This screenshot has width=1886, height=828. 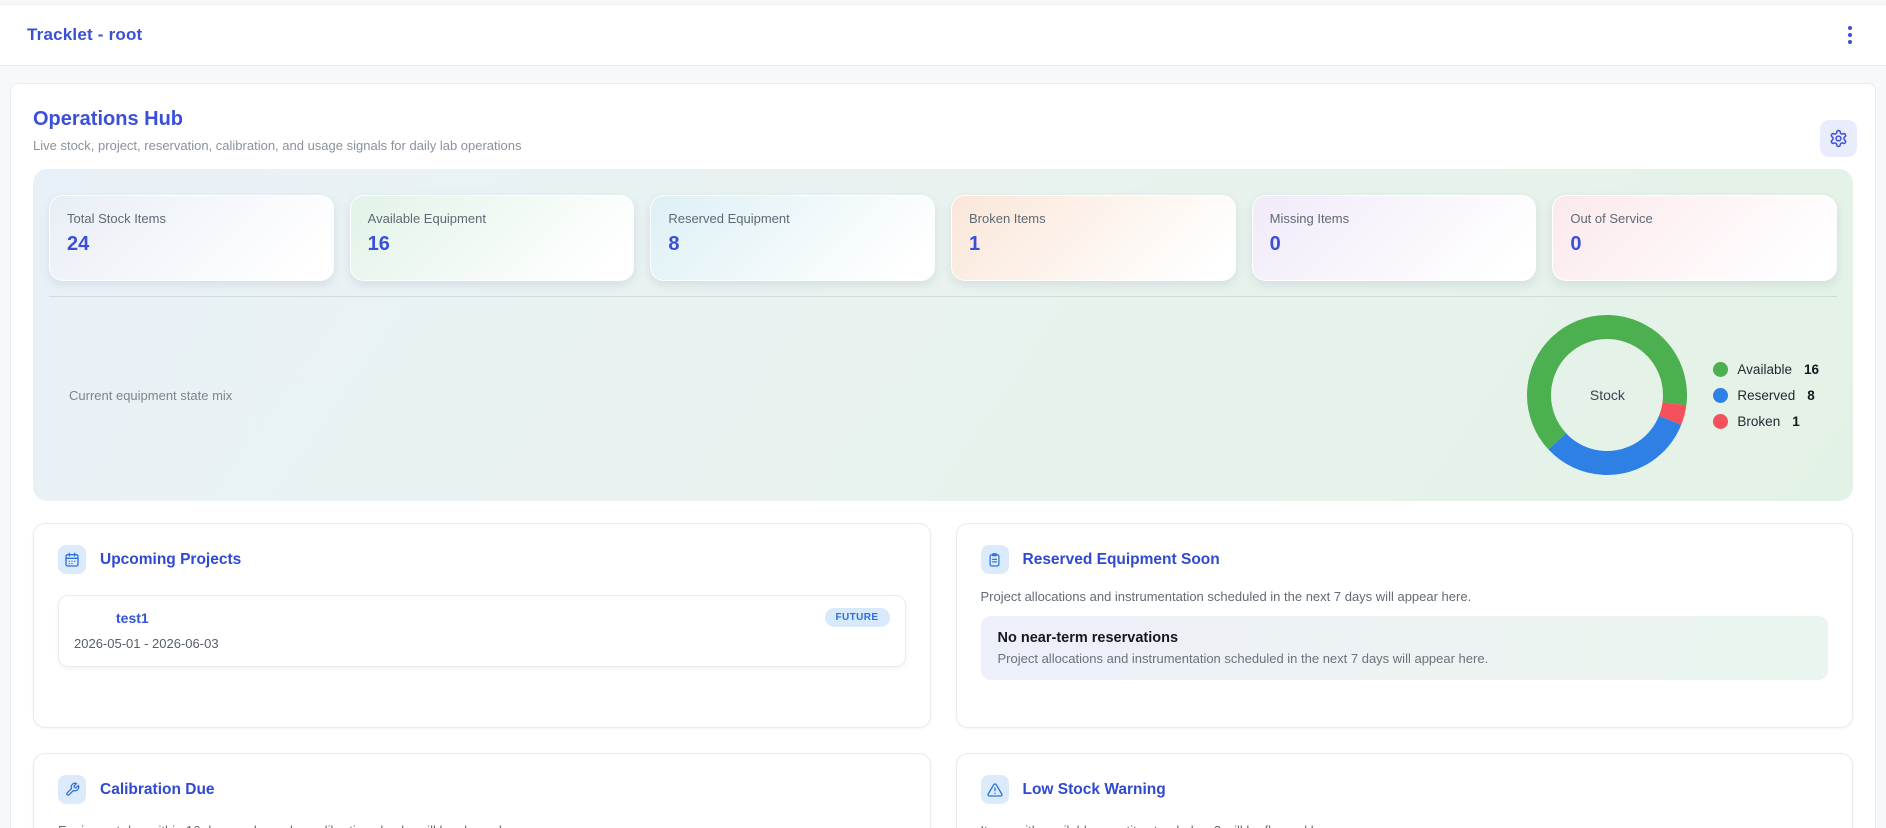 I want to click on app-title: Tracklet - root, so click(x=85, y=34).